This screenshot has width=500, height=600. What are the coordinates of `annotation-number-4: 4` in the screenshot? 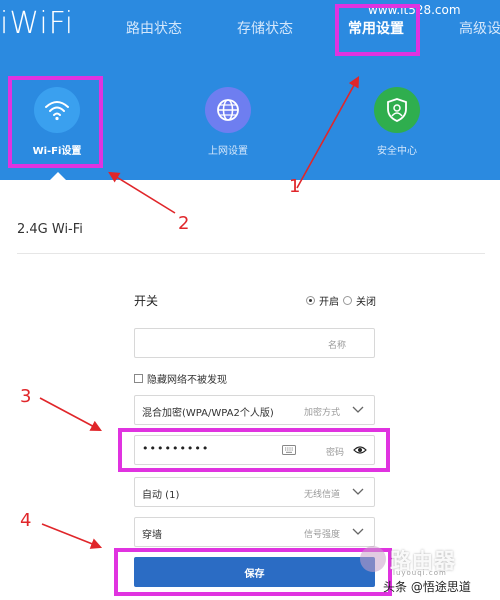 It's located at (26, 520).